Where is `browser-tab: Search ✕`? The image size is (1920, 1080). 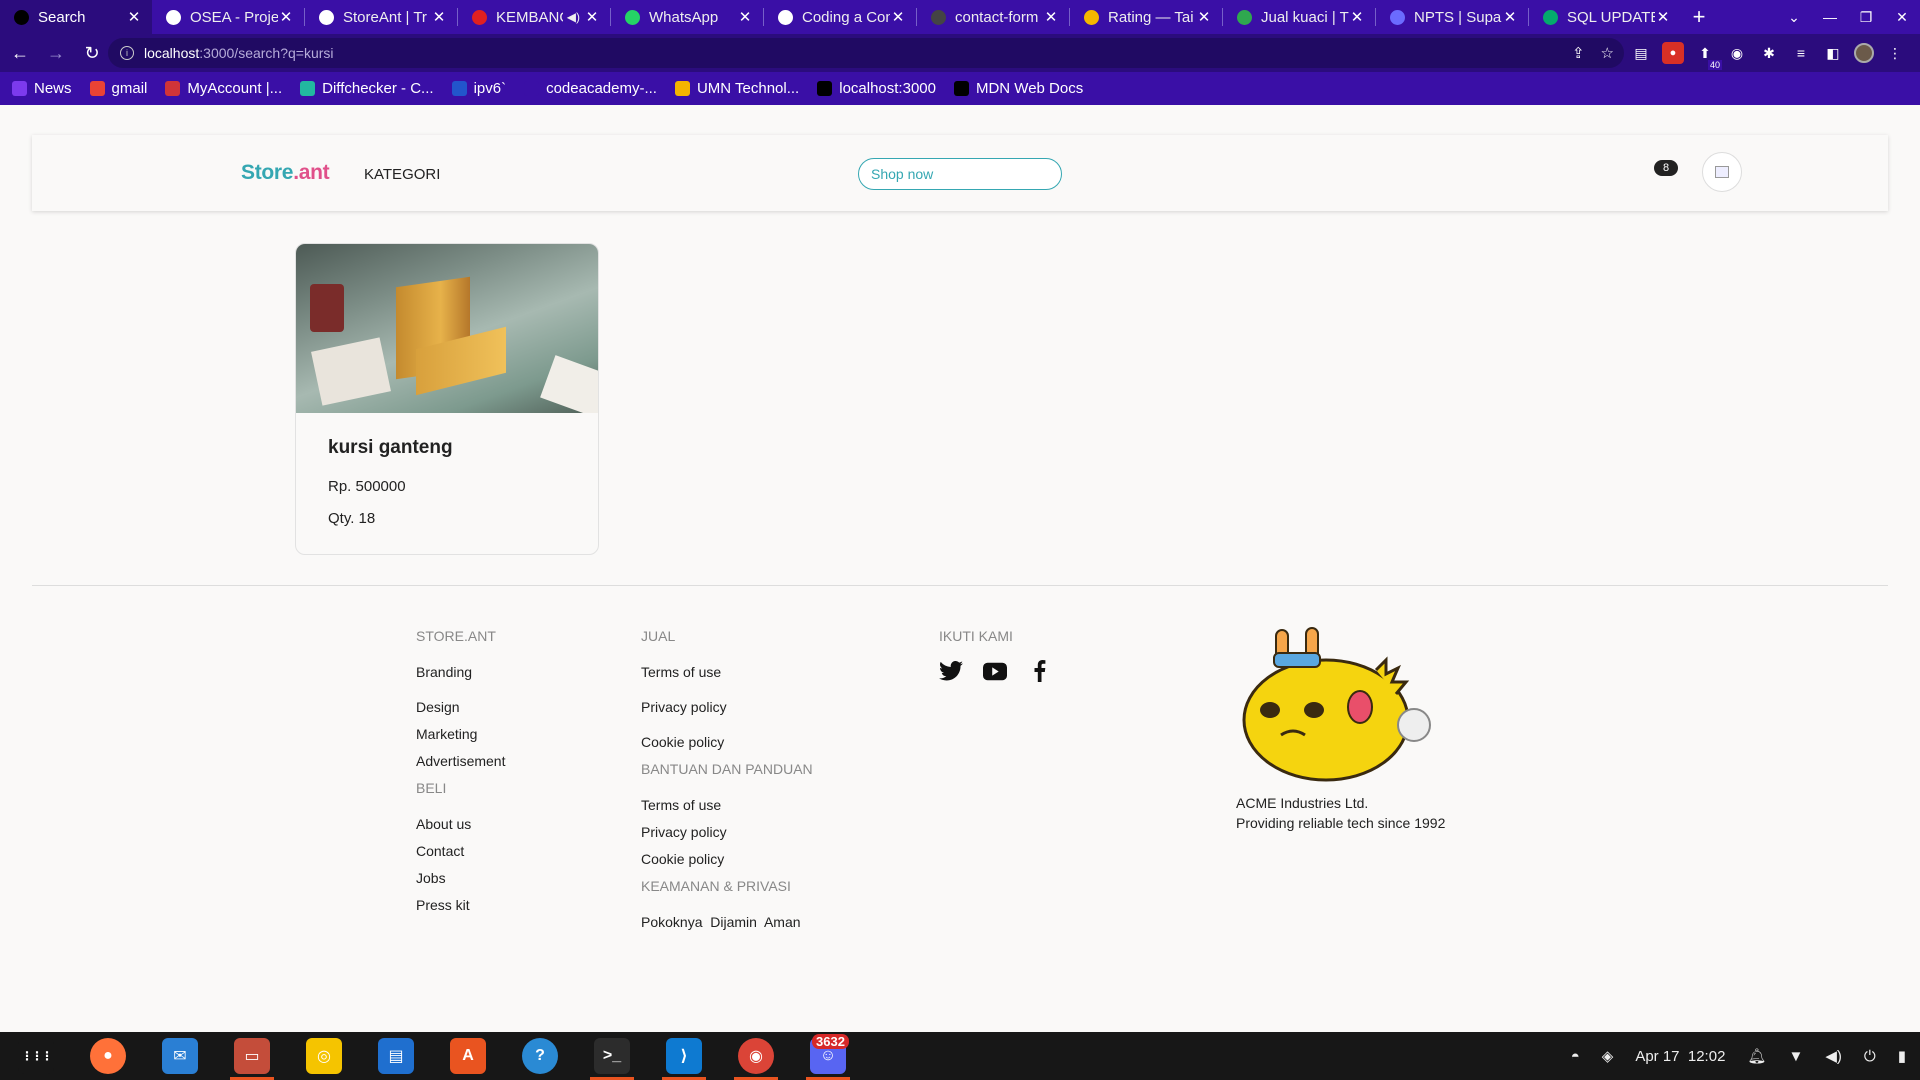 browser-tab: Search ✕ is located at coordinates (76, 17).